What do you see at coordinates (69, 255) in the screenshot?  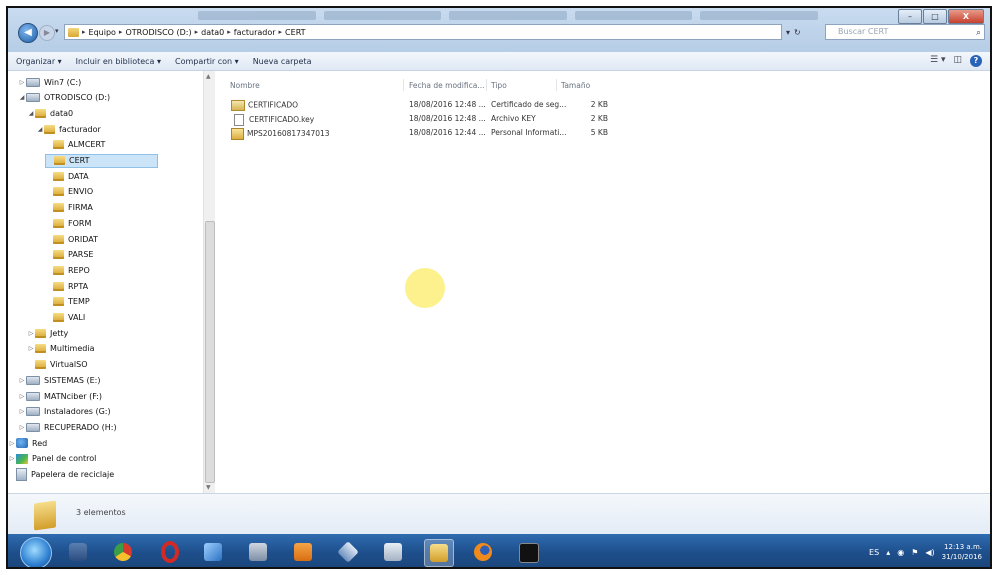 I see `nav-item: PARSE` at bounding box center [69, 255].